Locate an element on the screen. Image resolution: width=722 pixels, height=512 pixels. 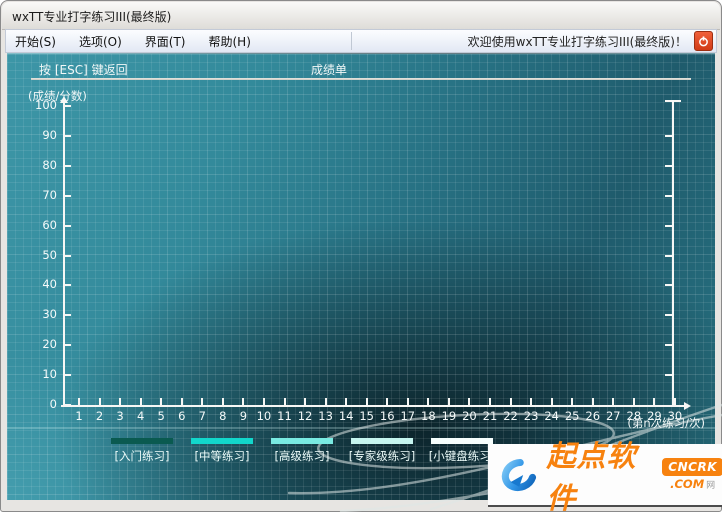
x-tick-label: 25 is located at coordinates (572, 416).